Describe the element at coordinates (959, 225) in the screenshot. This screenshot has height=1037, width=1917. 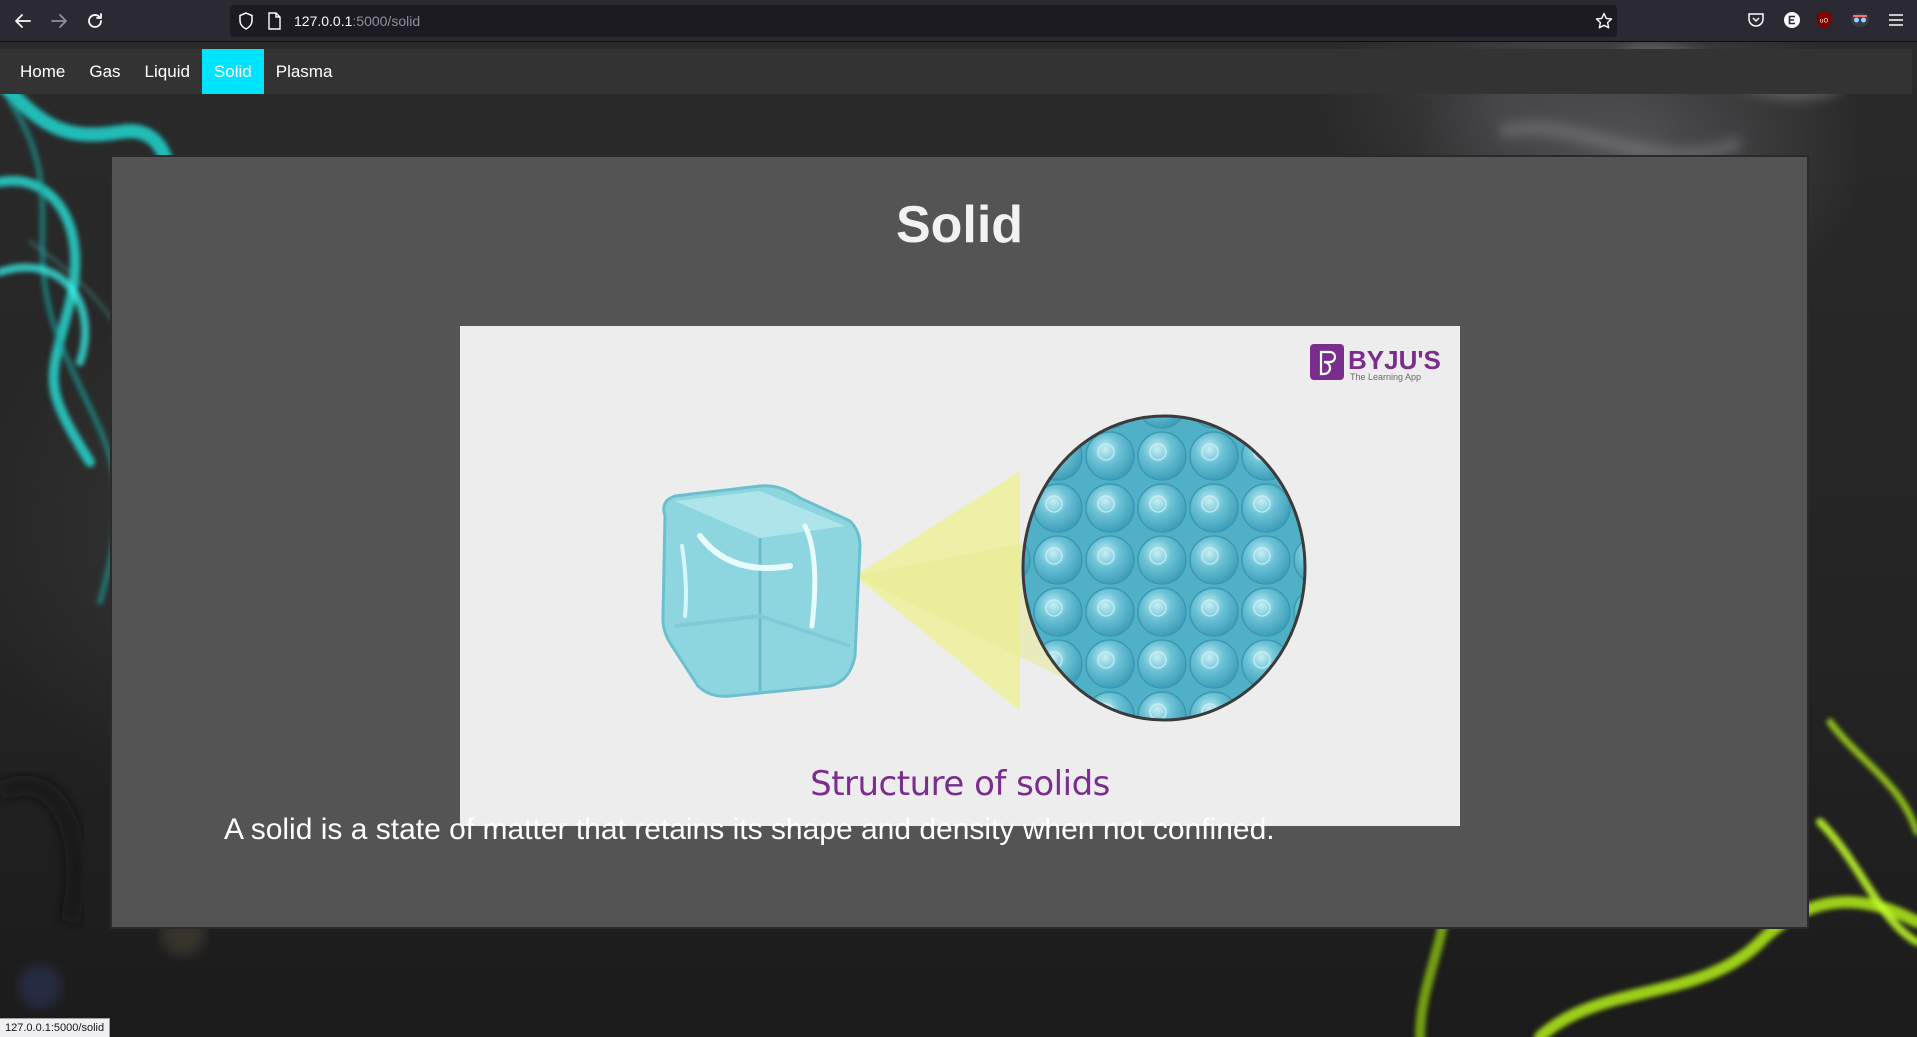
I see `page-title: Solid` at that location.